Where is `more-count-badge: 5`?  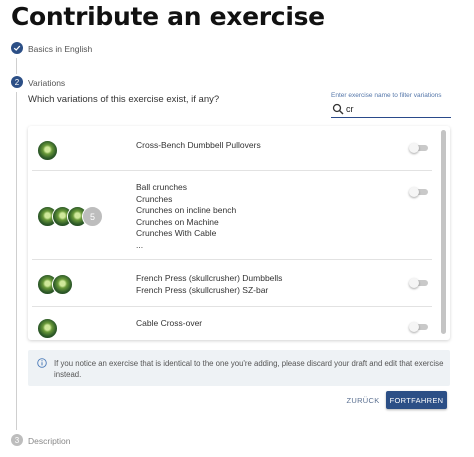
more-count-badge: 5 is located at coordinates (92, 216).